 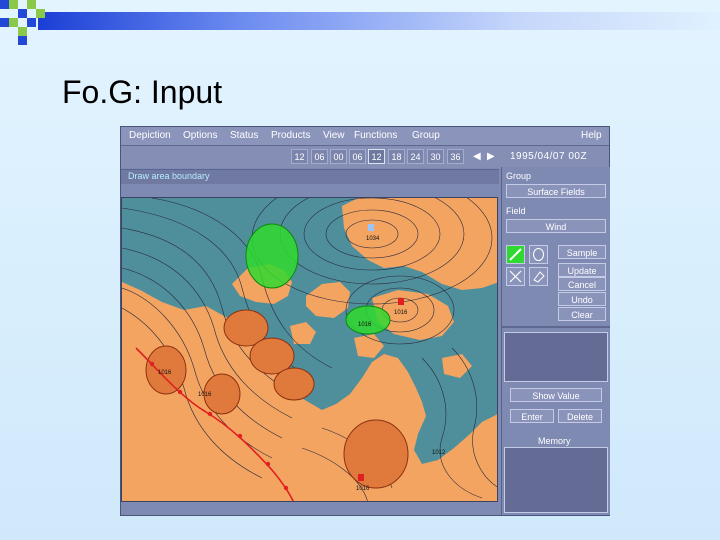 I want to click on memory-label: Memory, so click(x=554, y=441).